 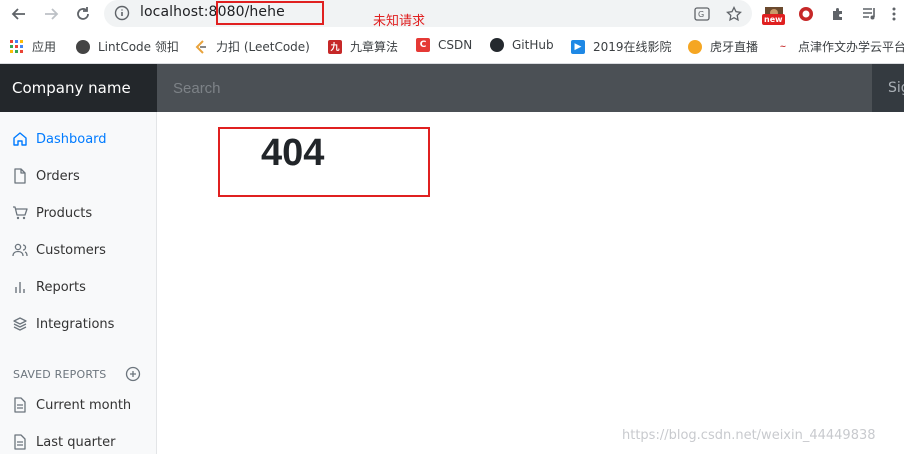 I want to click on sidebar-item-label: Dashboard, so click(x=71, y=139).